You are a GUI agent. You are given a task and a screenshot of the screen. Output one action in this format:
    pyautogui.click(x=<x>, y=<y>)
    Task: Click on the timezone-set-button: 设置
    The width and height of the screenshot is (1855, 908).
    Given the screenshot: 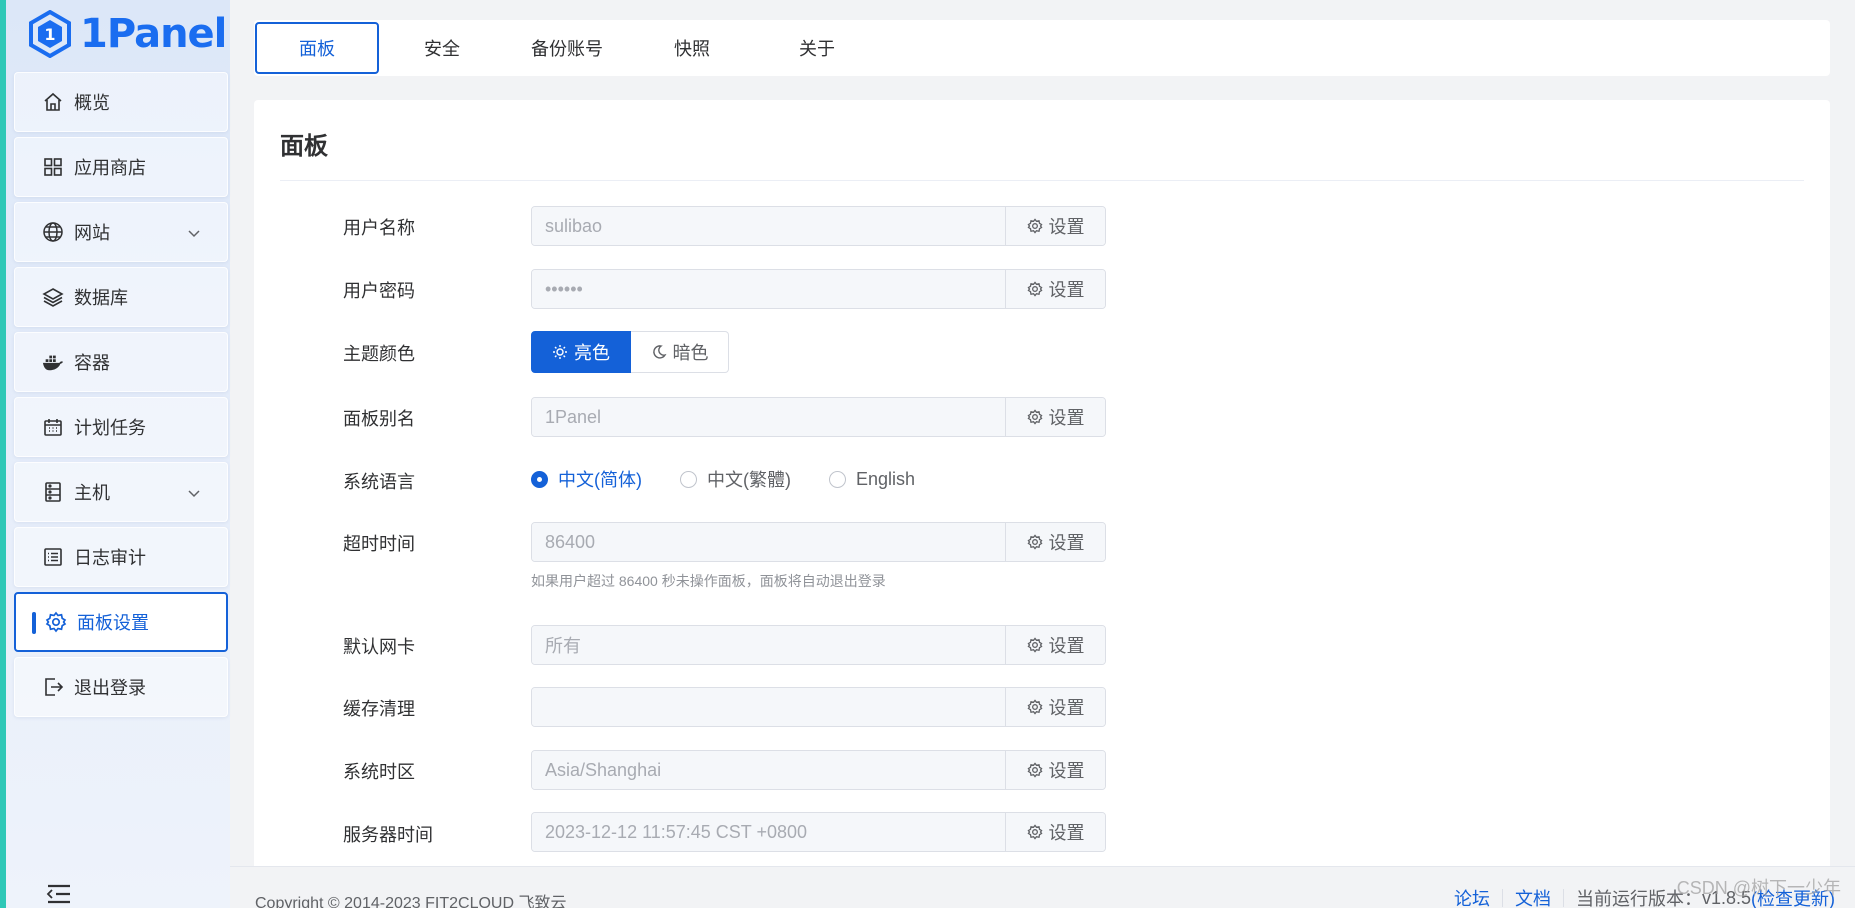 What is the action you would take?
    pyautogui.click(x=1055, y=770)
    